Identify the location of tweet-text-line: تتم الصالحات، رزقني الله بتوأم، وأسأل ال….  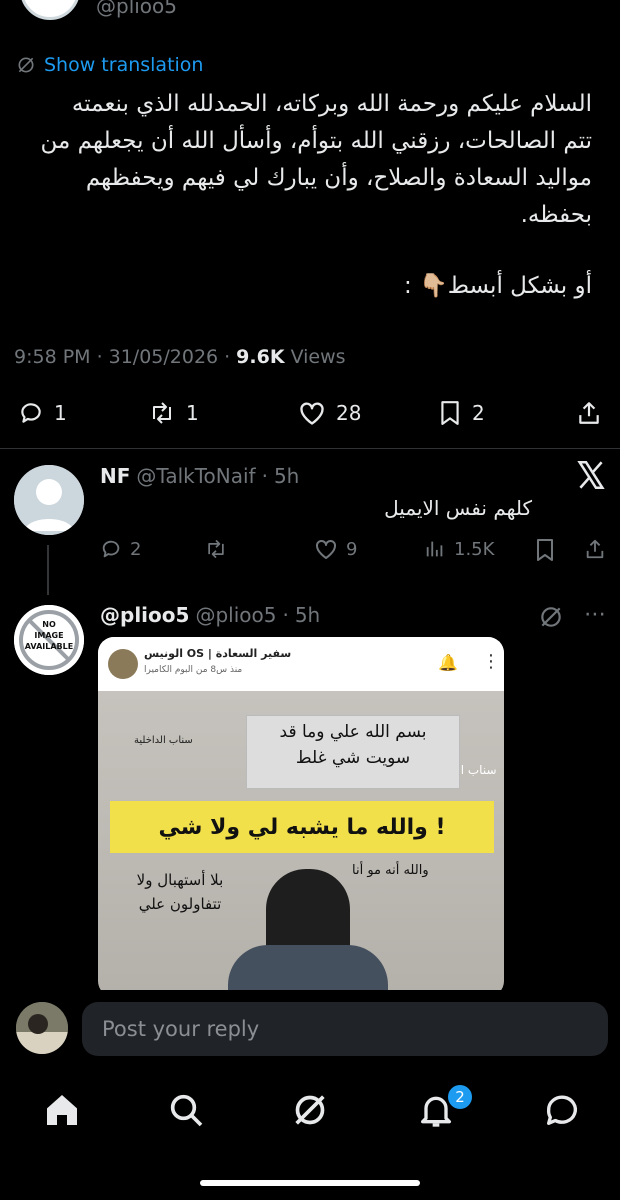
(316, 141).